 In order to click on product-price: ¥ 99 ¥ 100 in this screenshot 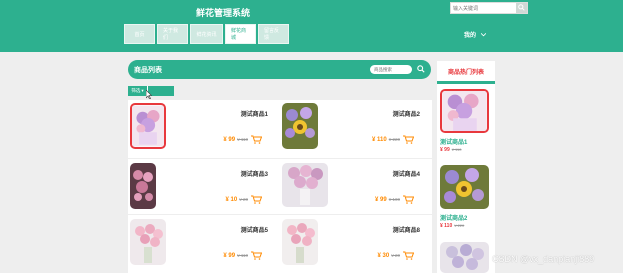, I will do `click(387, 200)`.